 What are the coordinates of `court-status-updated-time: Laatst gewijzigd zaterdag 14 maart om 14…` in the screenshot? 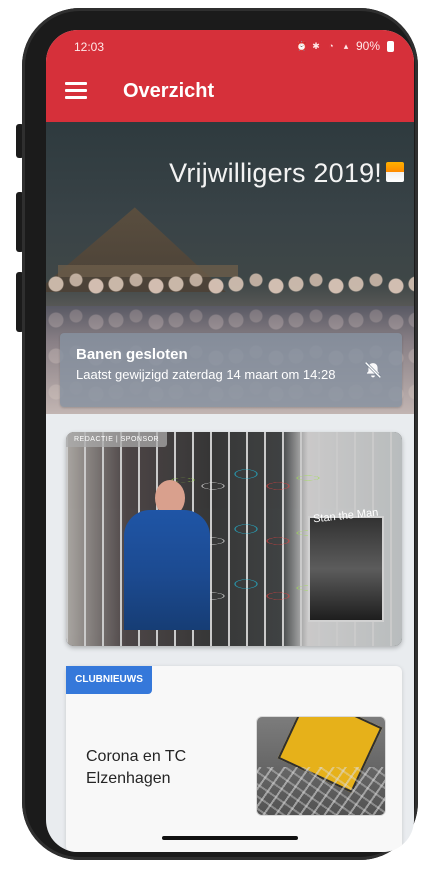 It's located at (206, 374).